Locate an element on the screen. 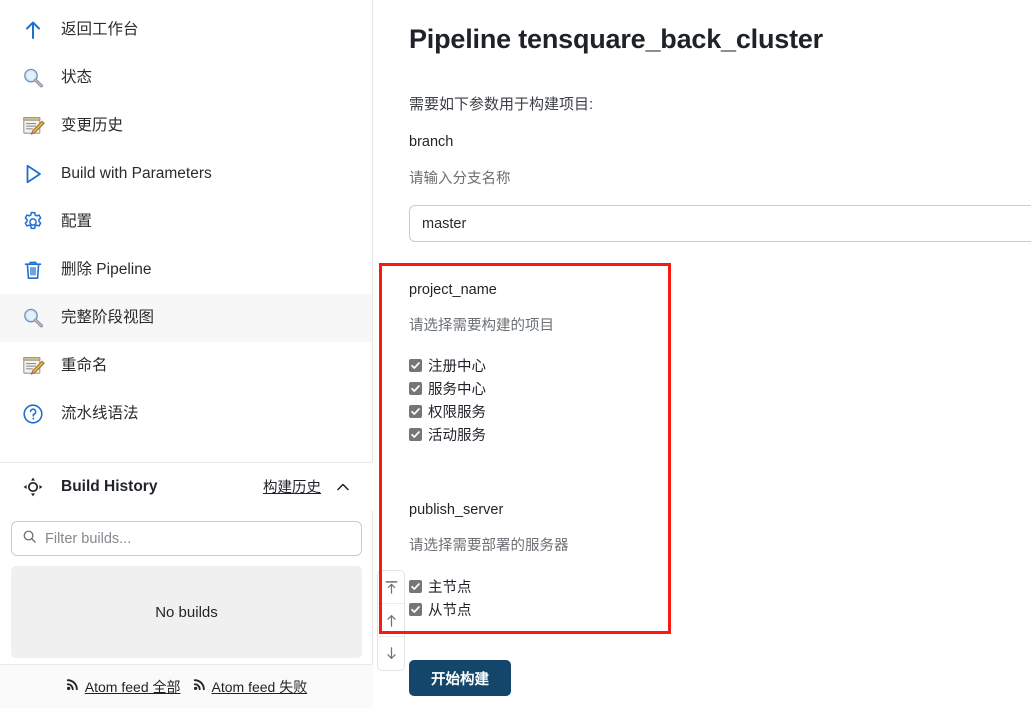 The width and height of the screenshot is (1031, 708). checkbox-row: 服务中心 is located at coordinates (447, 388).